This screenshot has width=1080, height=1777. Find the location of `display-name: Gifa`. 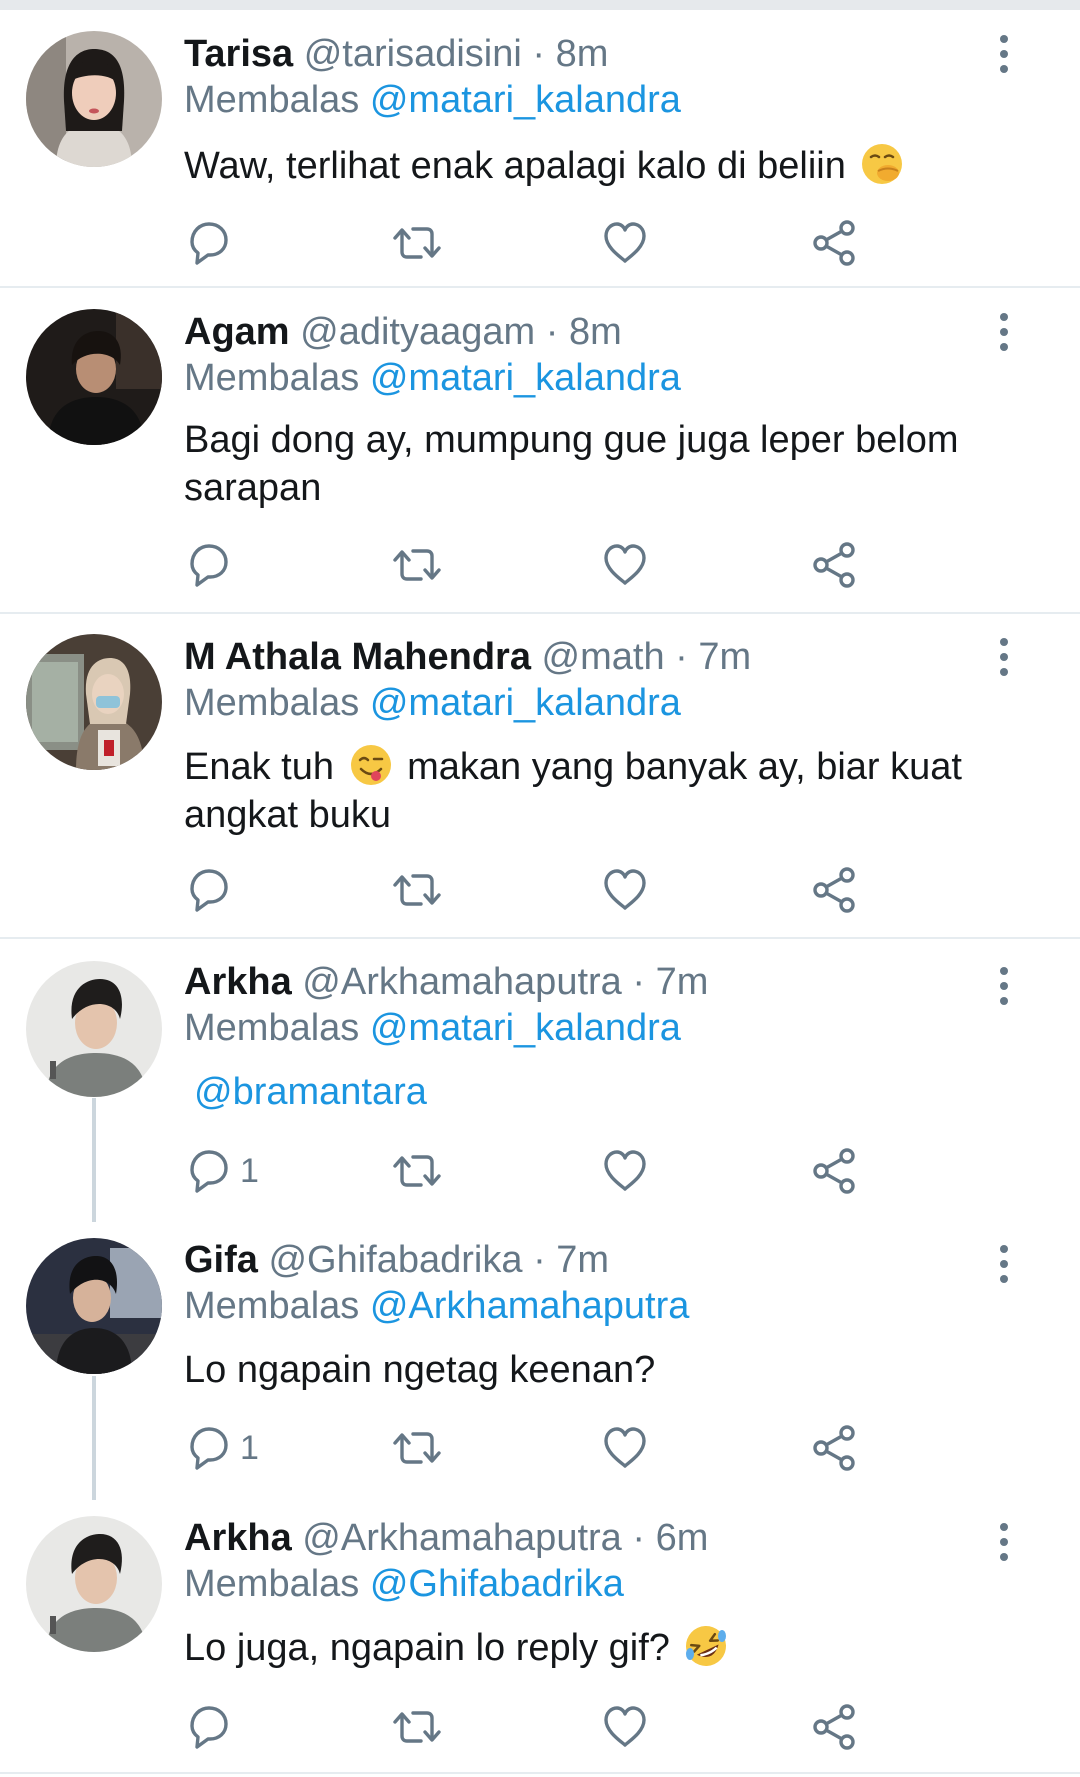

display-name: Gifa is located at coordinates (221, 1260).